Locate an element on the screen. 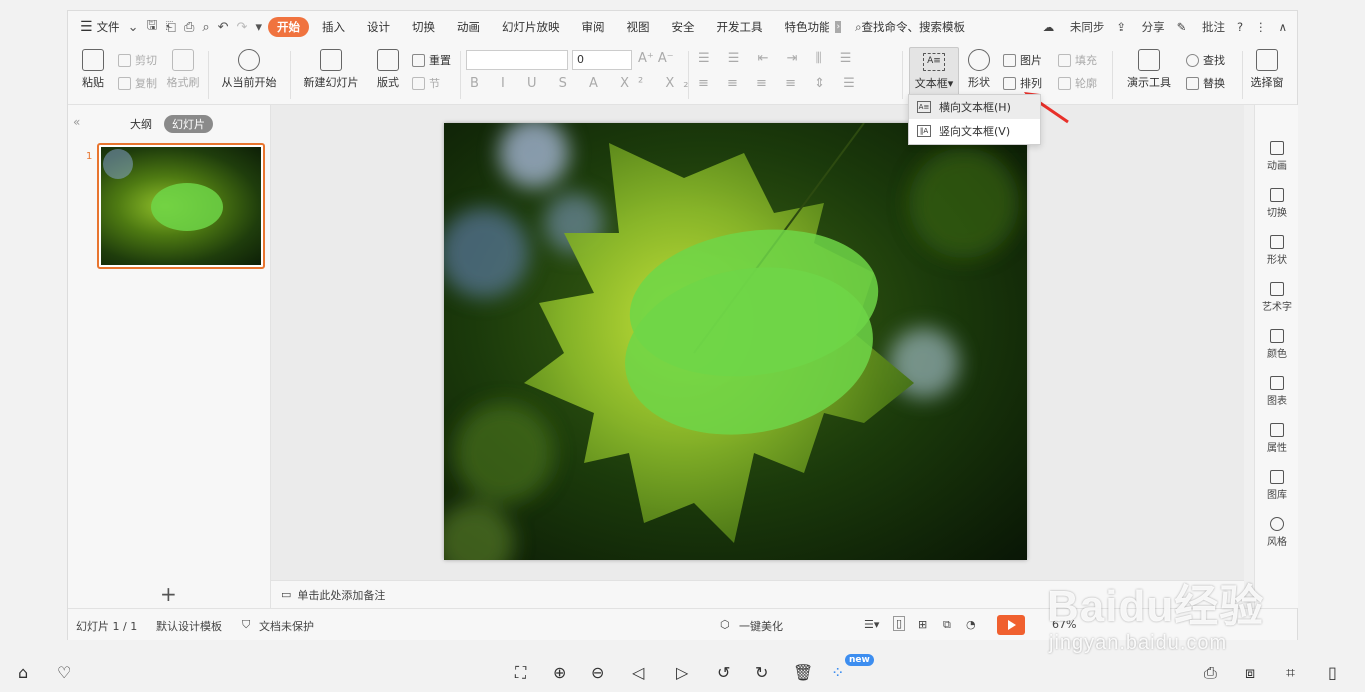 Image resolution: width=1365 pixels, height=692 pixels. previous-icon: ◁ is located at coordinates (638, 672).